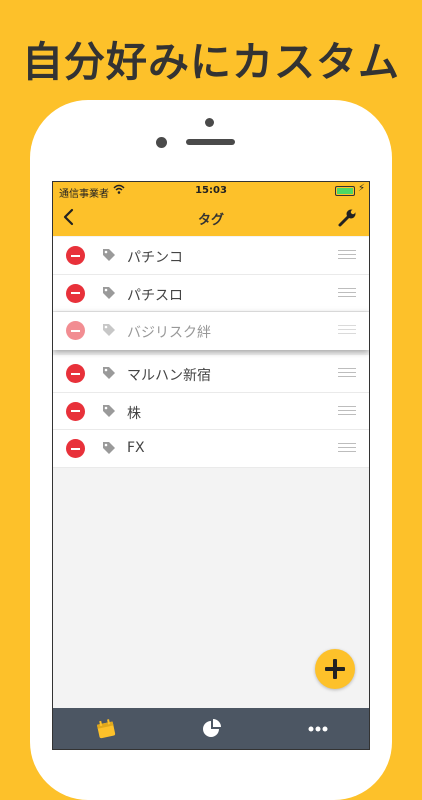  Describe the element at coordinates (169, 333) in the screenshot. I see `tag-label: バジリスク絆` at that location.